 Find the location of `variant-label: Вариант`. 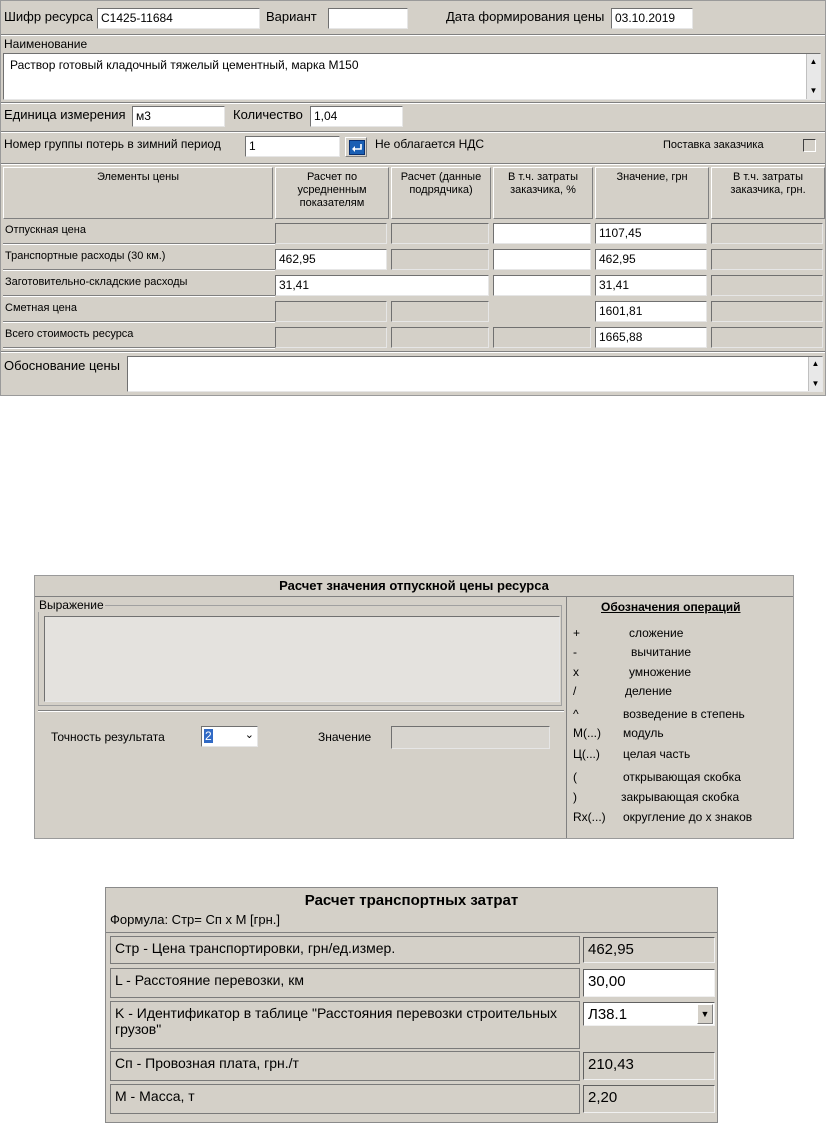

variant-label: Вариант is located at coordinates (291, 16).